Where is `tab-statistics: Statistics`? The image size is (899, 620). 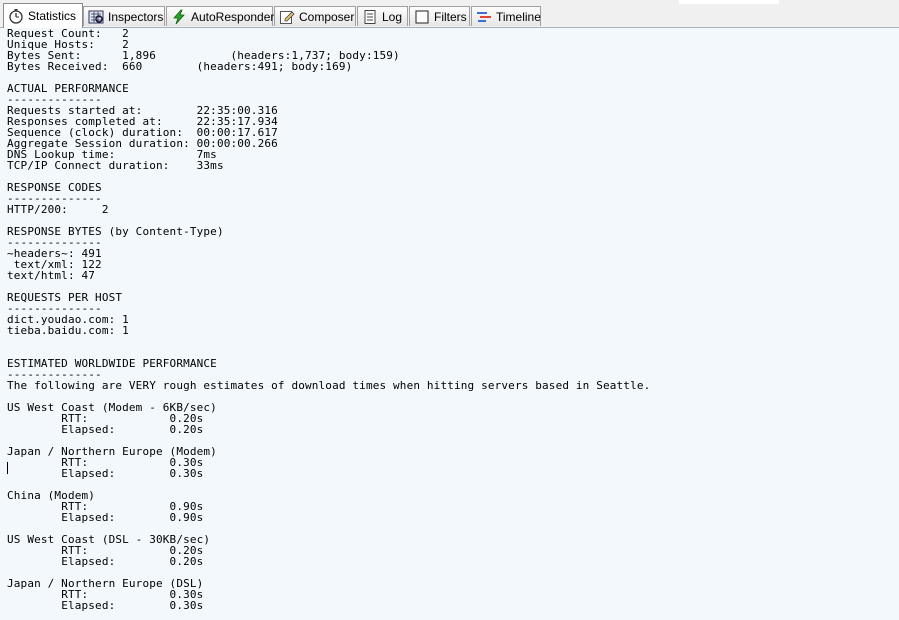 tab-statistics: Statistics is located at coordinates (43, 15).